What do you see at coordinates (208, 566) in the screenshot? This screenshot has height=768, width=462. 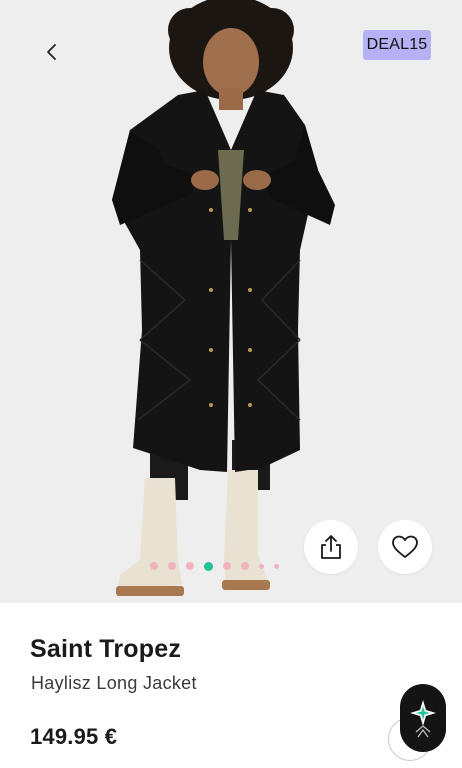 I see `pagination-dot-active` at bounding box center [208, 566].